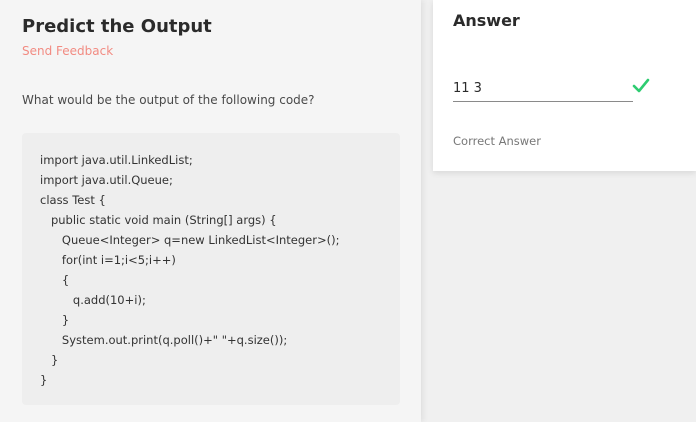 The height and width of the screenshot is (422, 696). Describe the element at coordinates (93, 300) in the screenshot. I see `code-line: q.add(10+i);` at that location.